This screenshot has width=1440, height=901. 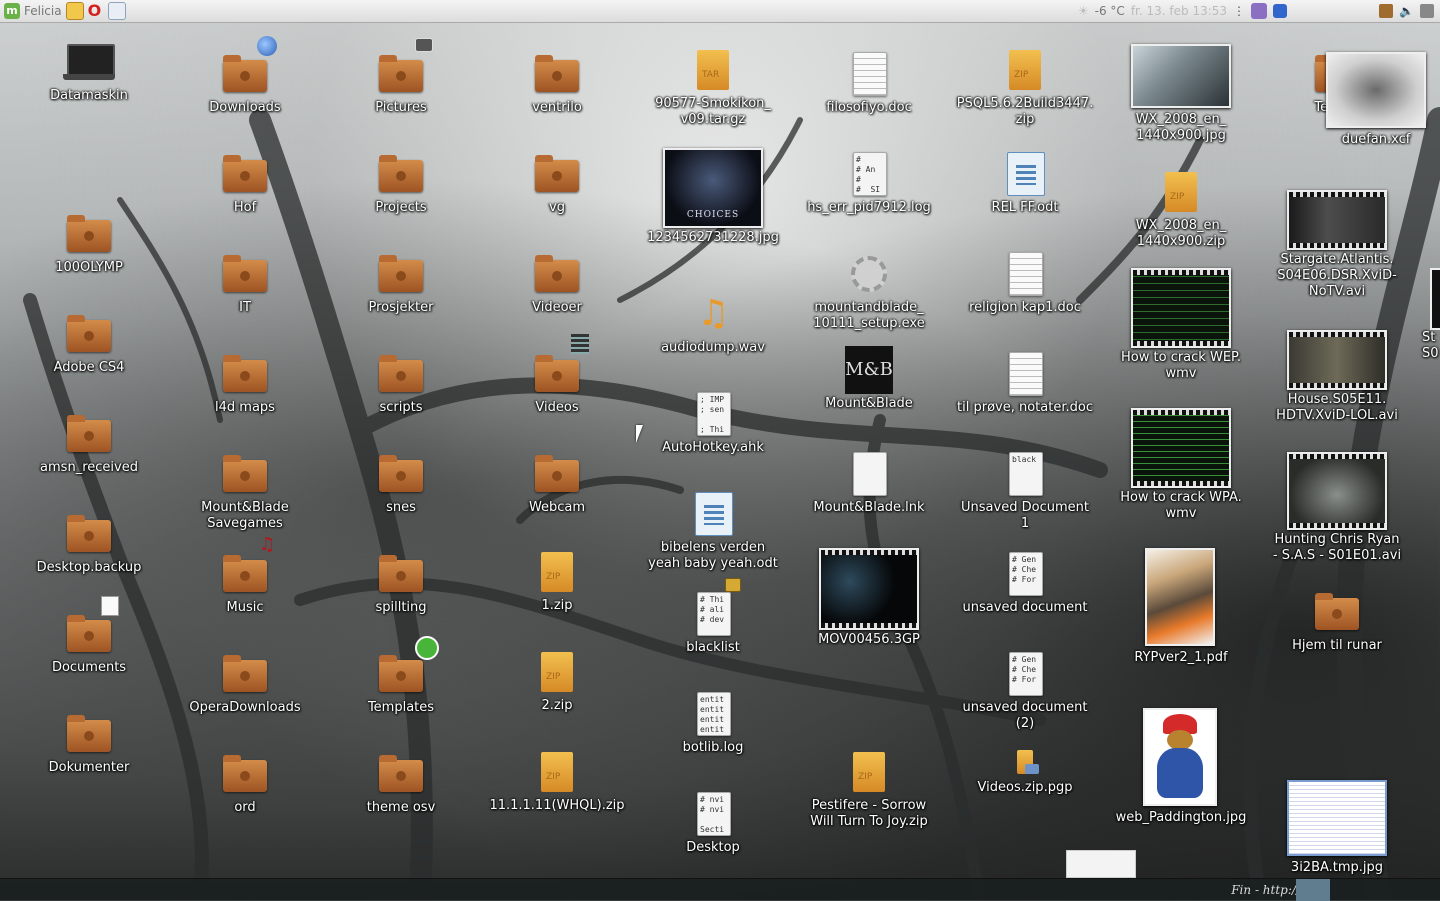 What do you see at coordinates (1025, 491) in the screenshot?
I see `desktop-icon-unsaved-document-1: black Unsaved Document 1` at bounding box center [1025, 491].